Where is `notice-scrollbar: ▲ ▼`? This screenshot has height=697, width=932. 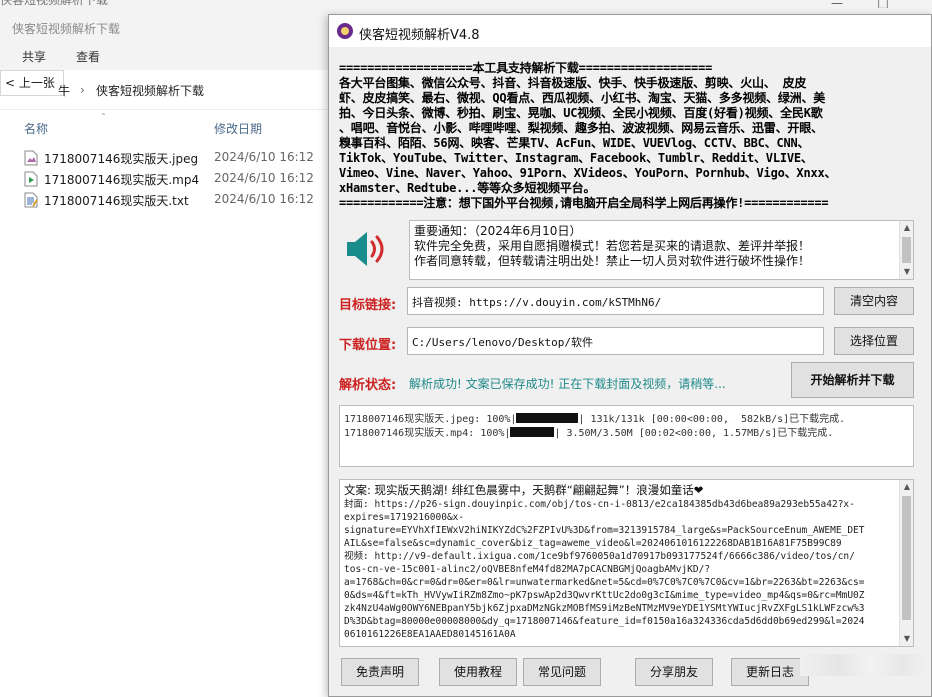
notice-scrollbar: ▲ ▼ is located at coordinates (906, 250).